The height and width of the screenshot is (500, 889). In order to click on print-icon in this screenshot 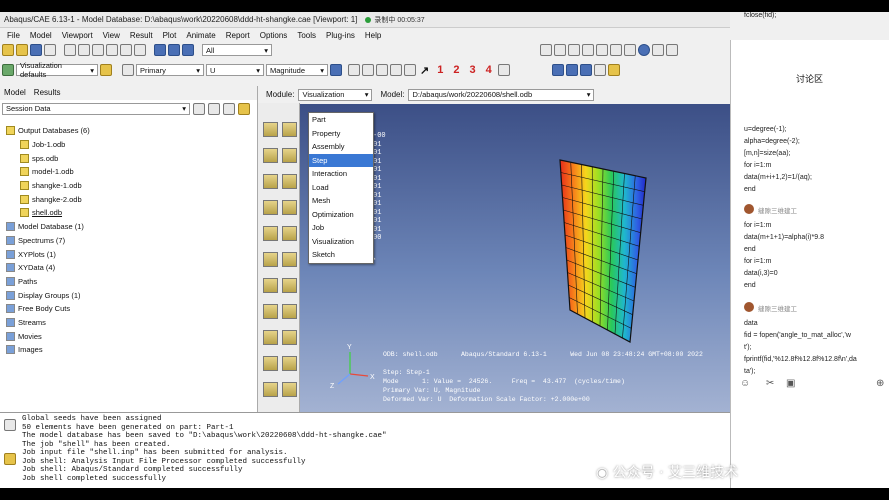, I will do `click(50, 50)`.